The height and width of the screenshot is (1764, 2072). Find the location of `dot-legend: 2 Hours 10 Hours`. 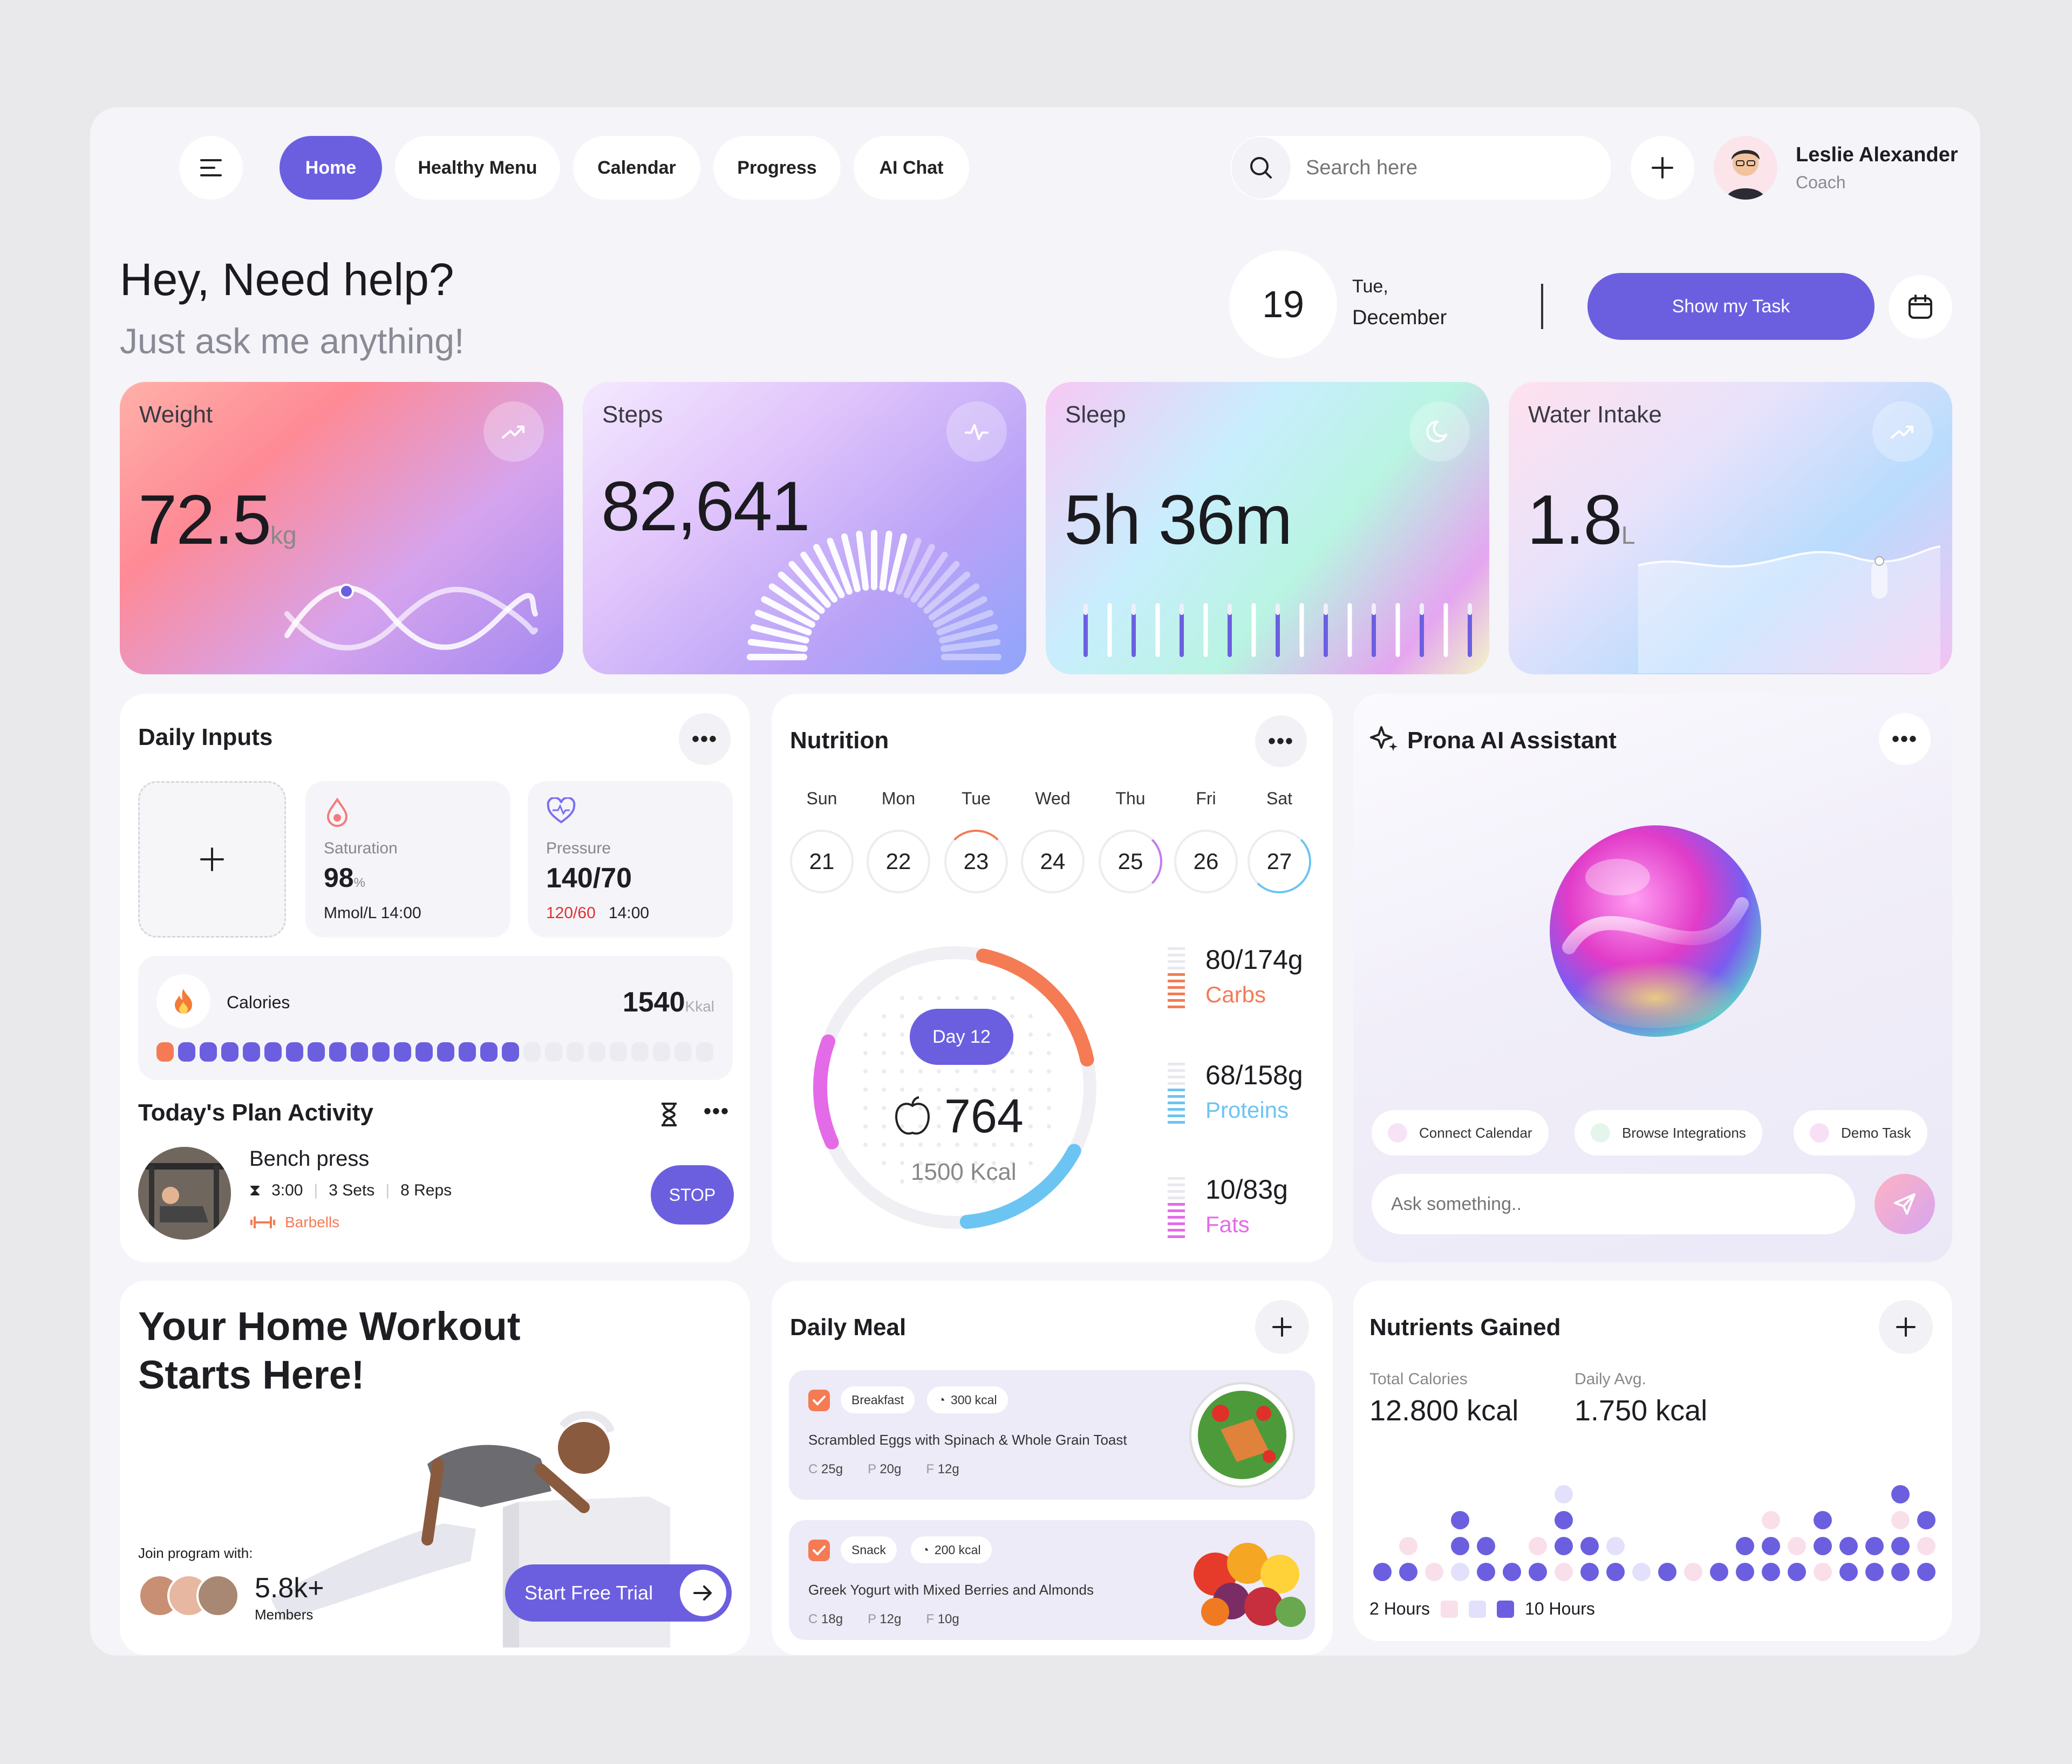

dot-legend: 2 Hours 10 Hours is located at coordinates (1482, 1609).